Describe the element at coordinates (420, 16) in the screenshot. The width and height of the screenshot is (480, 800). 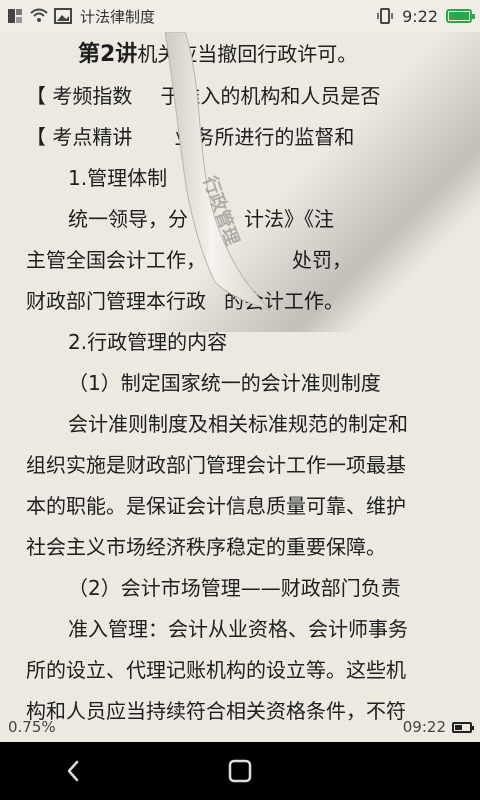
I see `status-time: 9:22` at that location.